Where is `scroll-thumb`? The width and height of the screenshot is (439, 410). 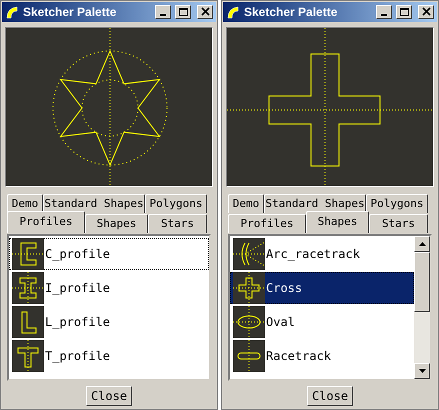
scroll-thumb is located at coordinates (422, 282).